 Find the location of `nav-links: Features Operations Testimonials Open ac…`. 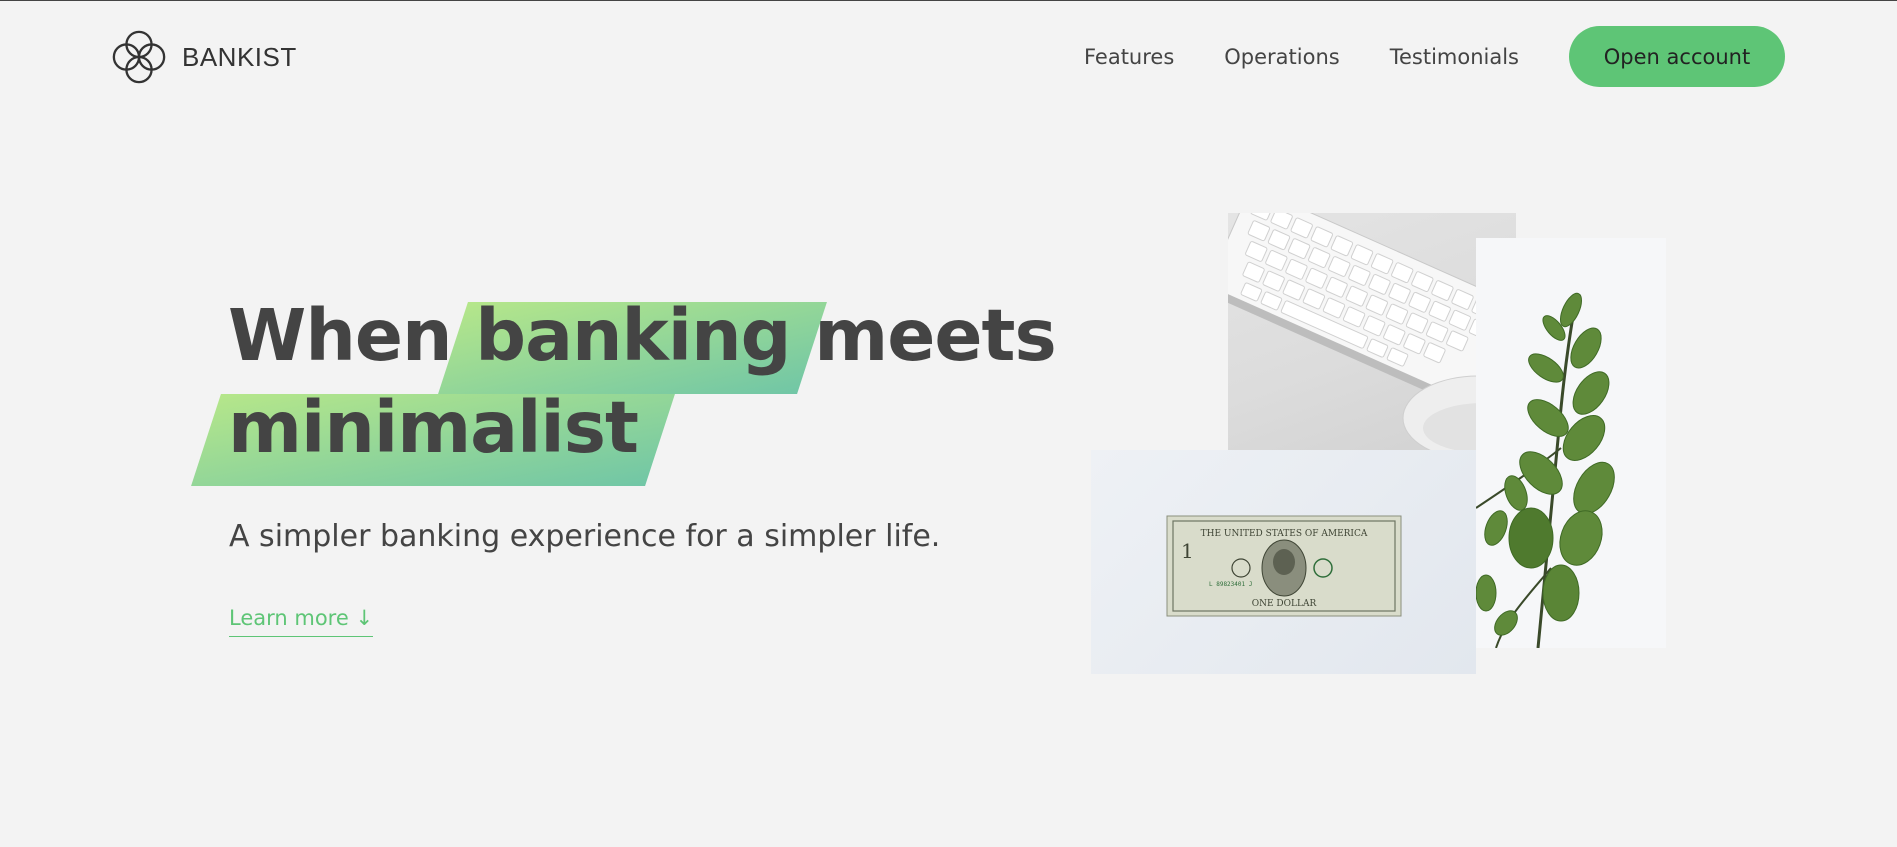

nav-links: Features Operations Testimonials Open ac… is located at coordinates (1434, 56).